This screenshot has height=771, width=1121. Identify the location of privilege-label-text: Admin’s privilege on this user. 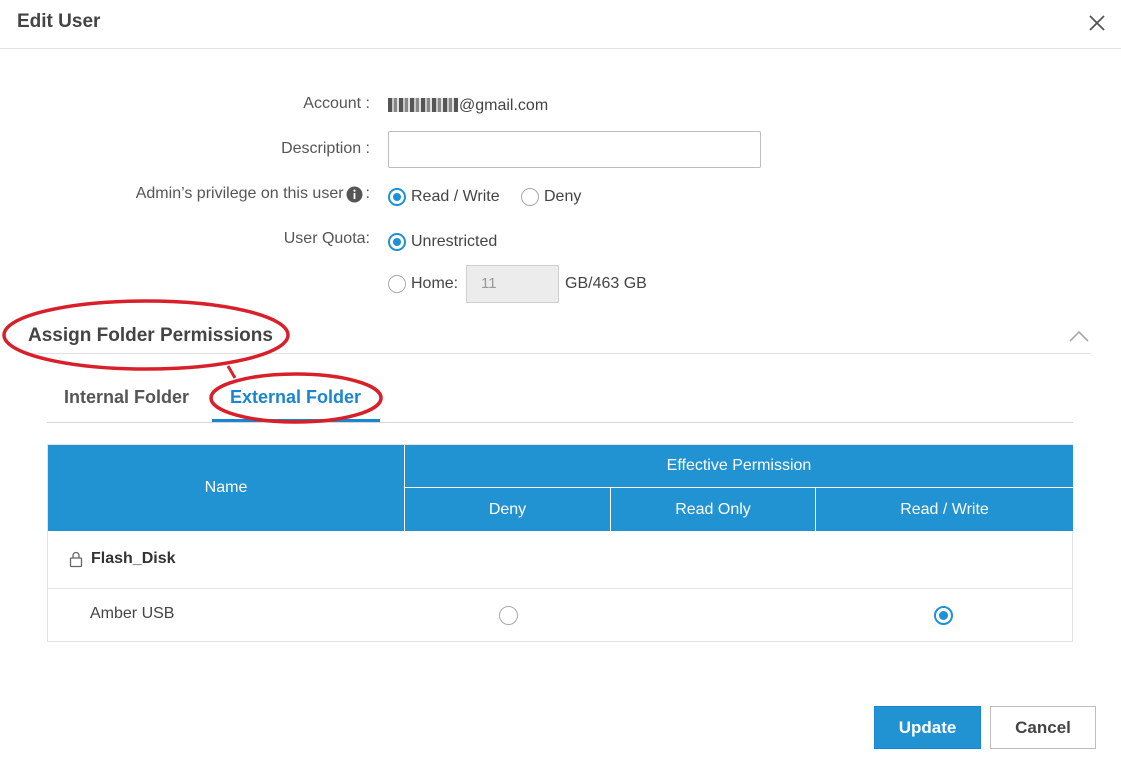
(239, 193).